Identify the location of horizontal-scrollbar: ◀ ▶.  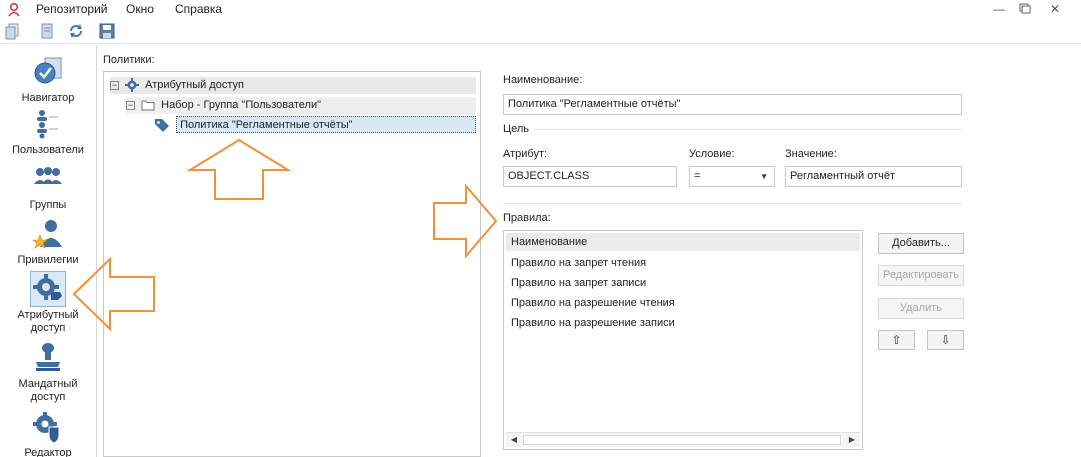
(683, 439).